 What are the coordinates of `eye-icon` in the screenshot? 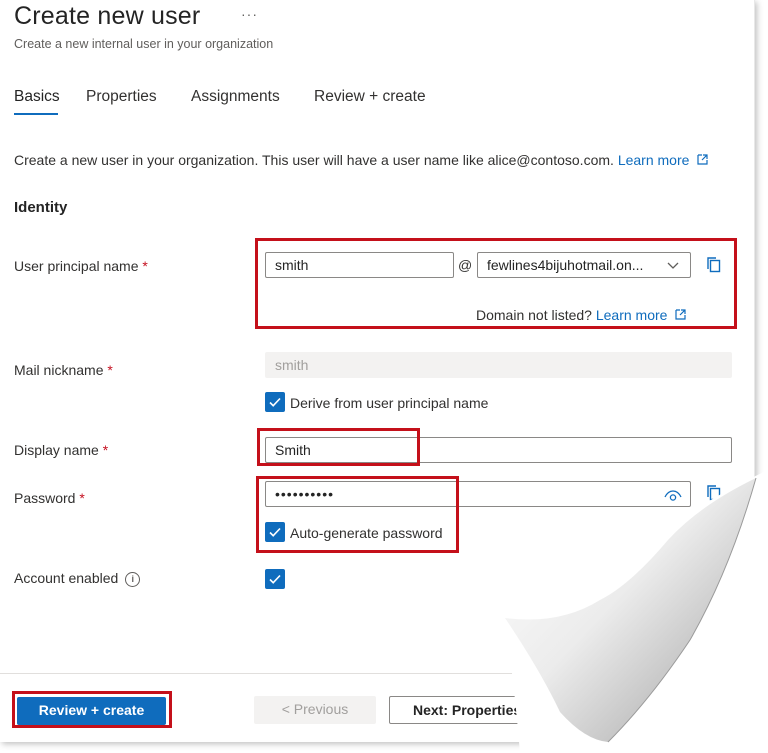 It's located at (673, 496).